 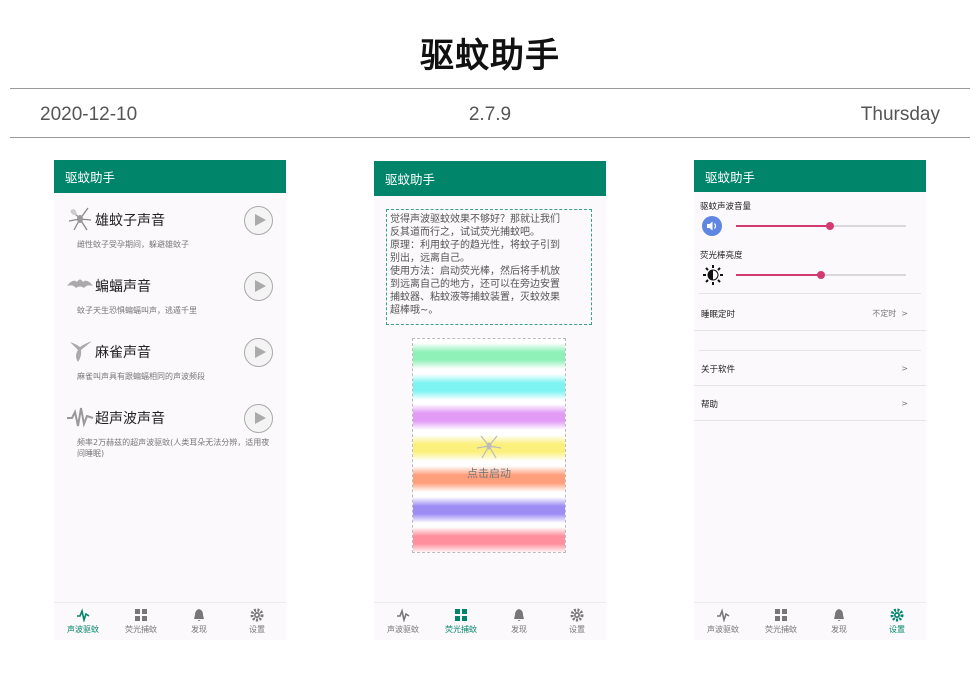 What do you see at coordinates (170, 371) in the screenshot?
I see `sound-item-sparrow: 麻雀声音 麻雀叫声具有跟蝙蝠相同的声波频段` at bounding box center [170, 371].